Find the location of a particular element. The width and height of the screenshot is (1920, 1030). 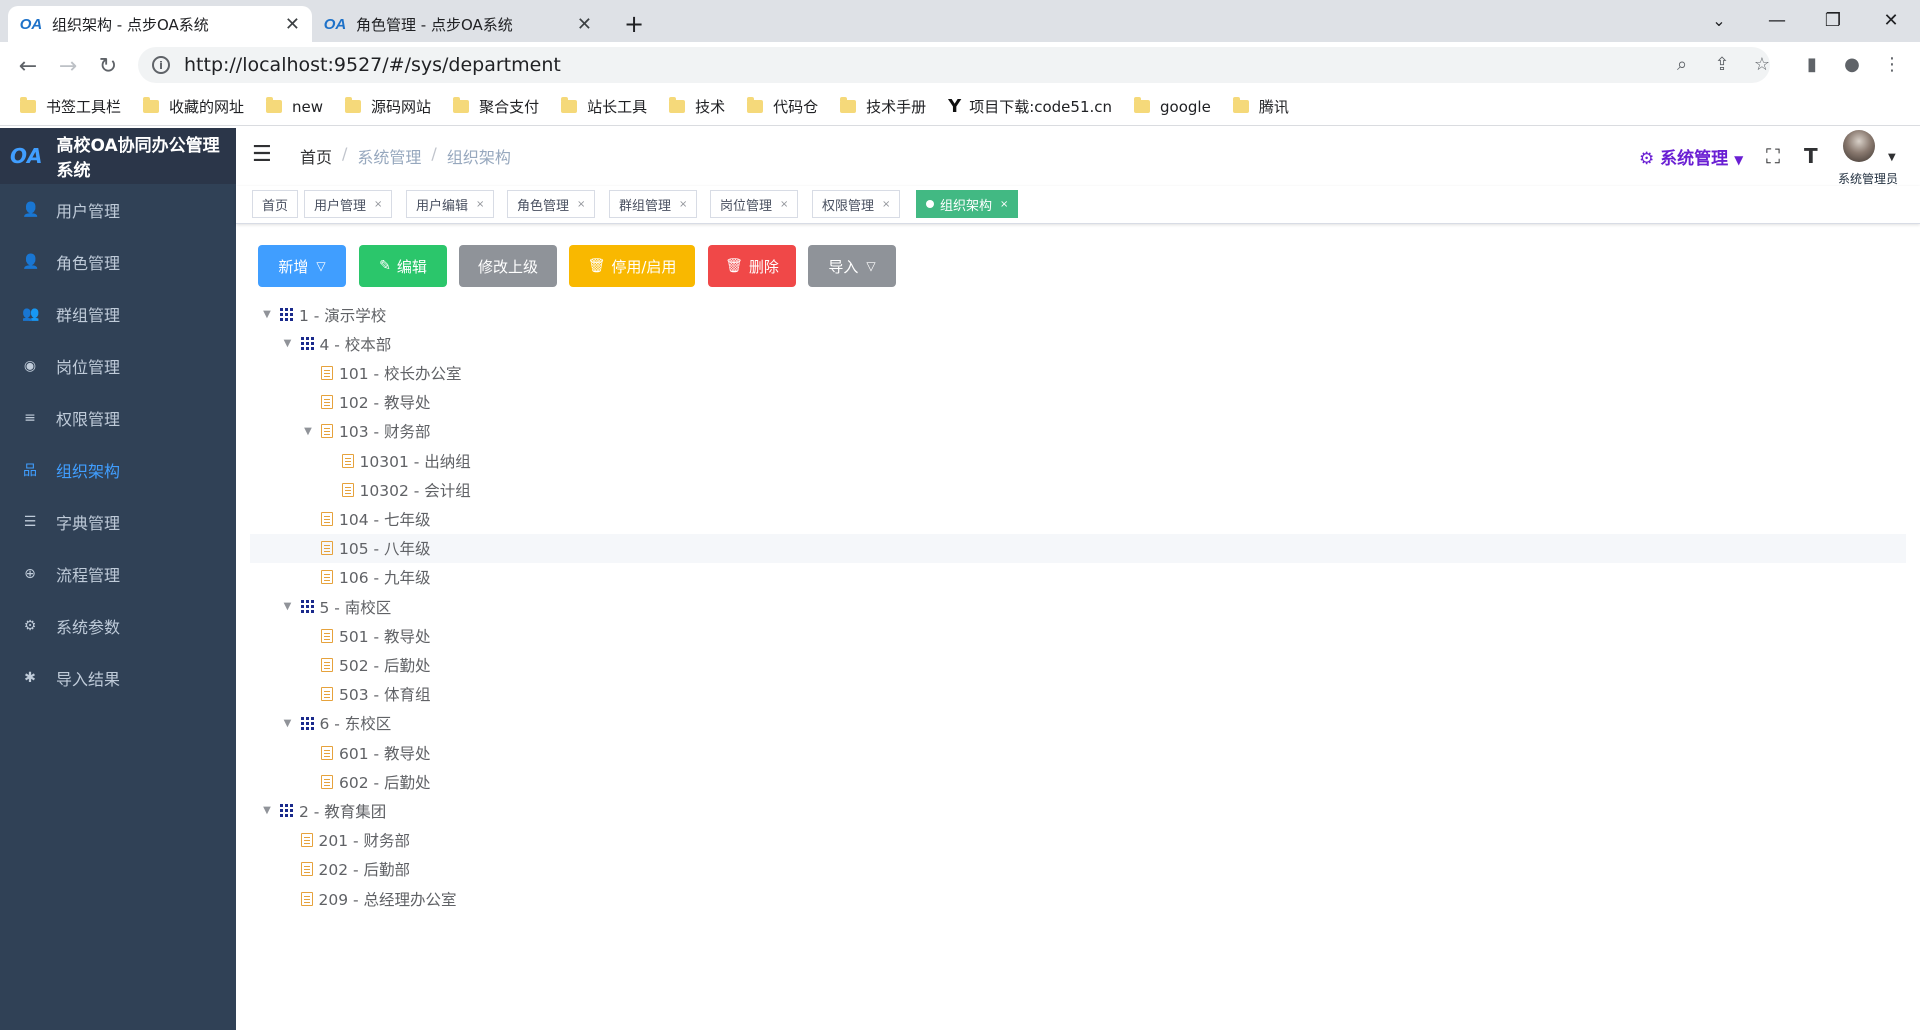

bookmark-item: 源码网站 is located at coordinates (388, 106).